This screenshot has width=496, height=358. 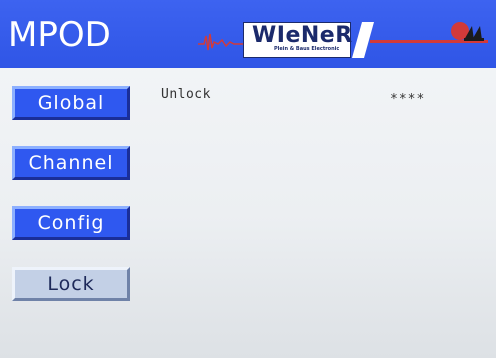 What do you see at coordinates (71, 103) in the screenshot?
I see `global-button: Global` at bounding box center [71, 103].